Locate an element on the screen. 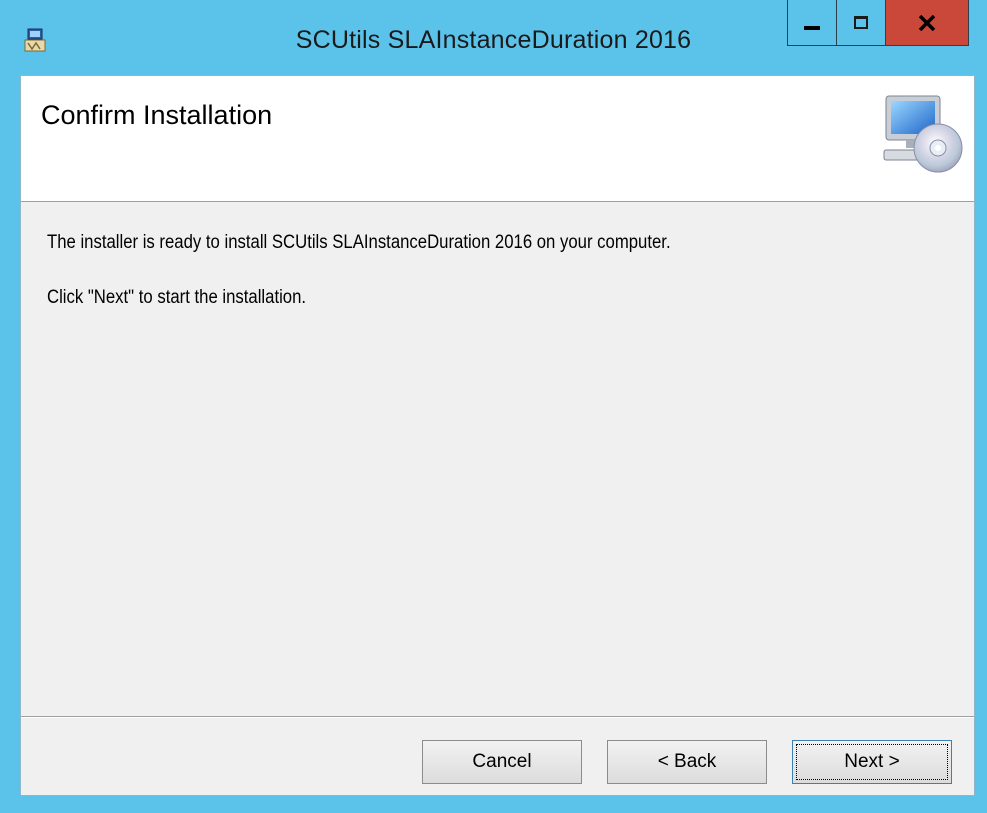 This screenshot has width=987, height=813. minimize-icon is located at coordinates (812, 27).